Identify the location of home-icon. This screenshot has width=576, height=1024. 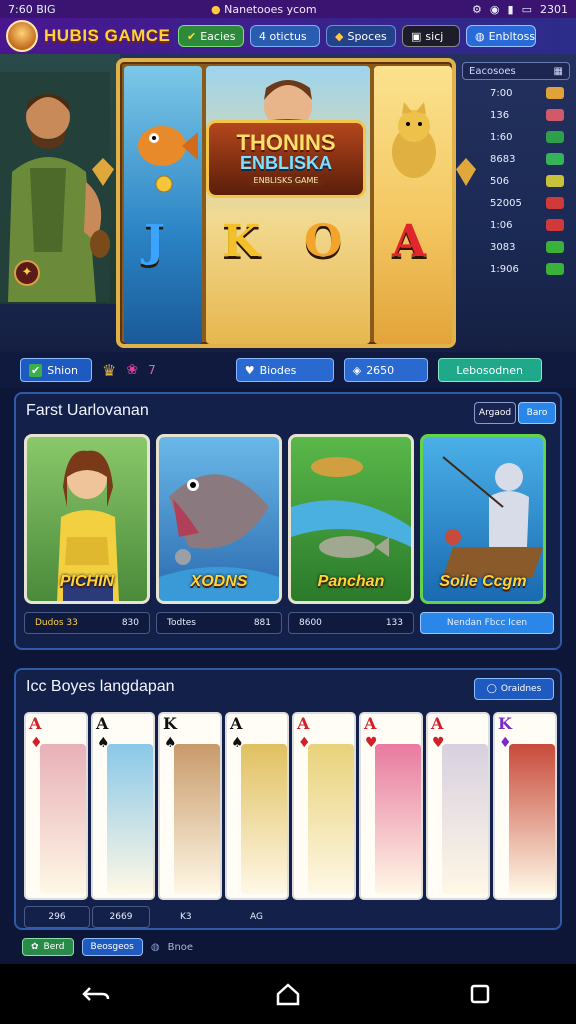
(288, 994).